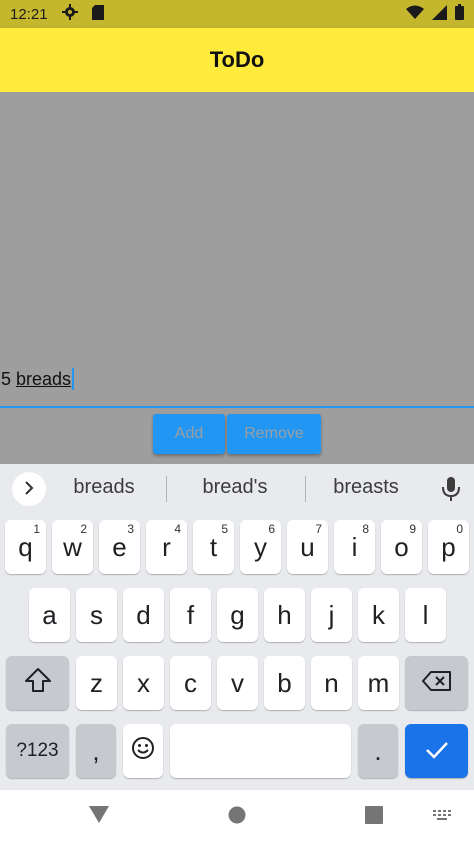 The height and width of the screenshot is (842, 474). Describe the element at coordinates (442, 818) in the screenshot. I see `keyboard-switch-icon` at that location.